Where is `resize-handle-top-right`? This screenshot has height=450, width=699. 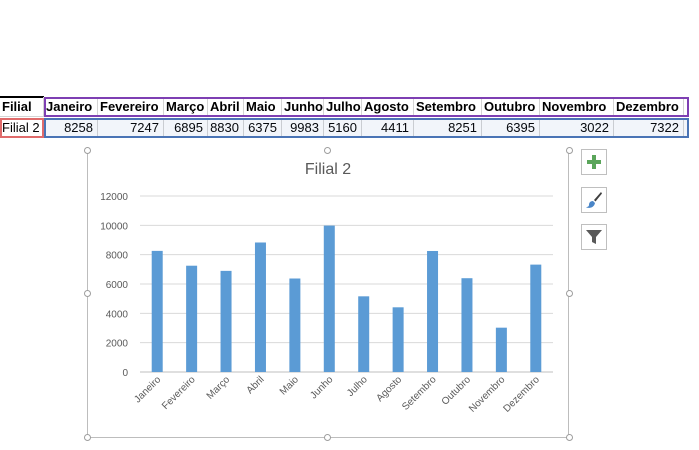 resize-handle-top-right is located at coordinates (569, 150).